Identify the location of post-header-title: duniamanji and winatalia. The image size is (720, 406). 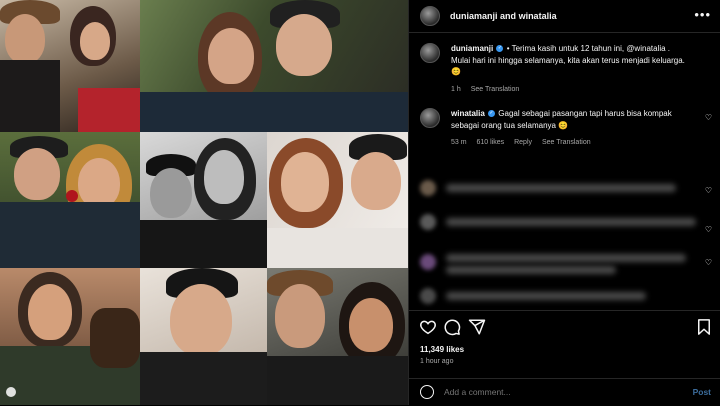
(503, 16).